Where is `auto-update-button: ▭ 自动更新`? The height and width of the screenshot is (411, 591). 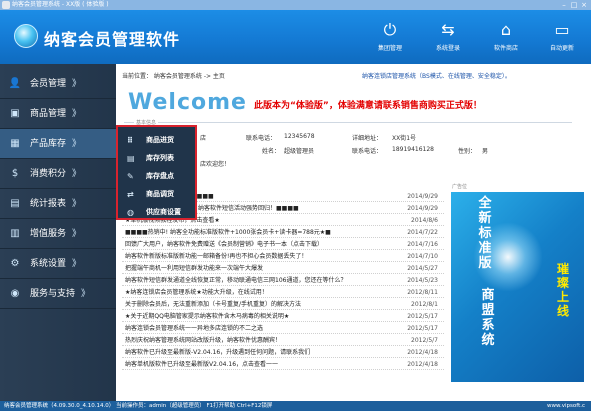 auto-update-button: ▭ 自动更新 is located at coordinates (562, 36).